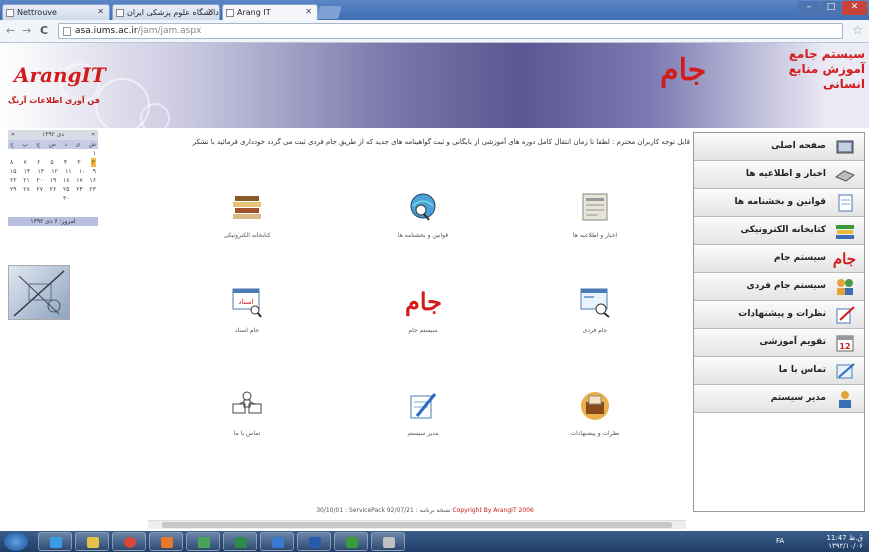  Describe the element at coordinates (844, 542) in the screenshot. I see `system-clock: 11:47 ق.ظ ۱۳۹۲/۱۰/۰۶` at that location.